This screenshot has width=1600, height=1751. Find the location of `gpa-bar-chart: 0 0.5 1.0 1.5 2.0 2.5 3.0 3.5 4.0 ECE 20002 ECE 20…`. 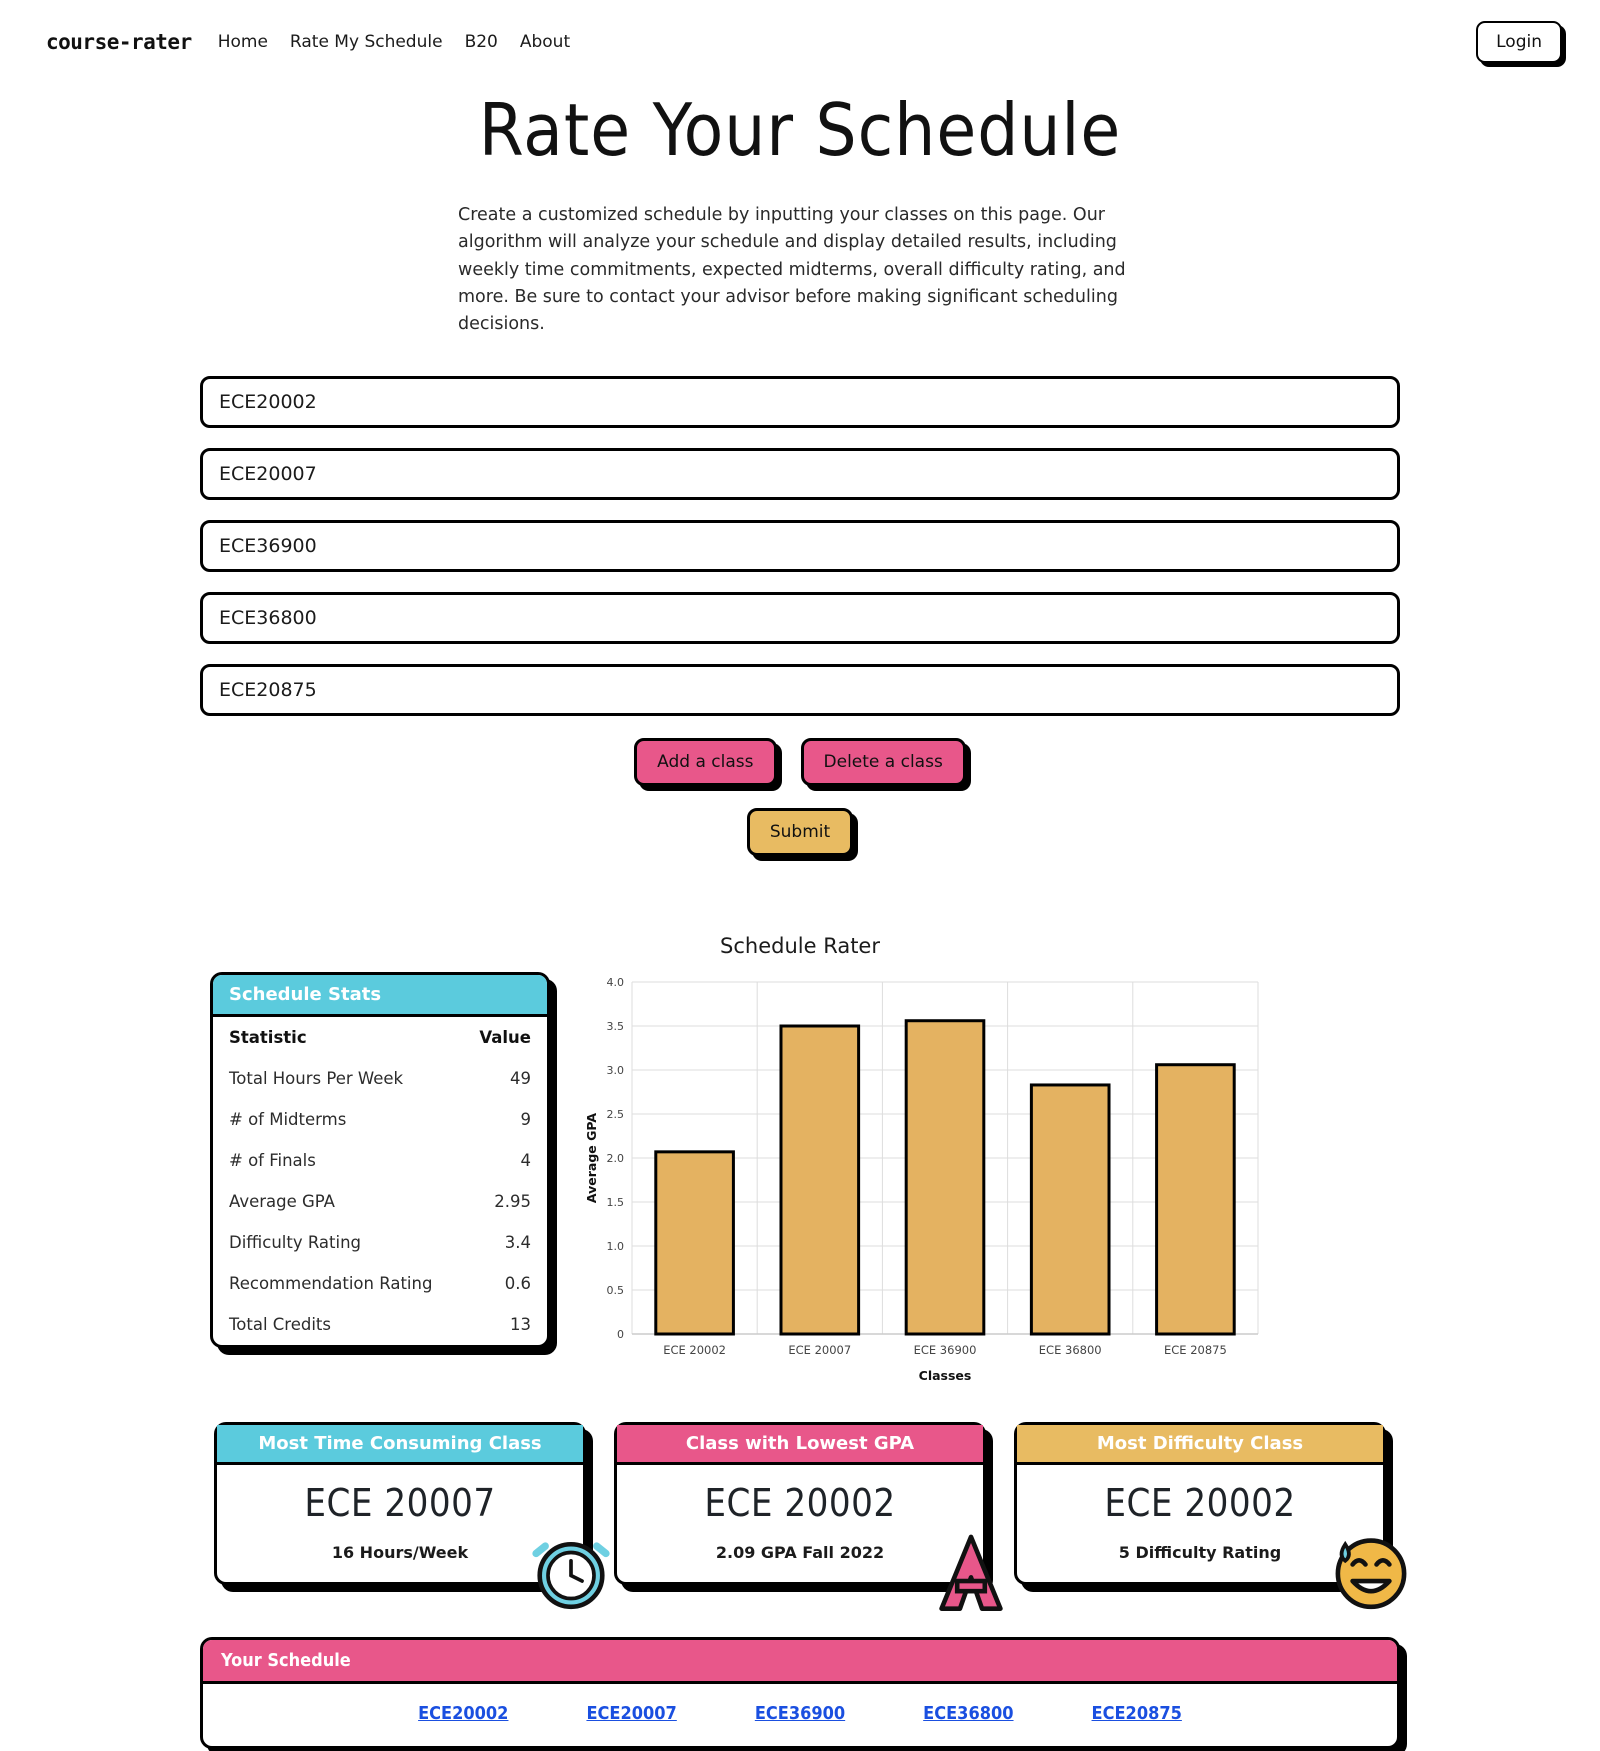

gpa-bar-chart: 0 0.5 1.0 1.5 2.0 2.5 3.0 3.5 4.0 ECE 20002 ECE 20… is located at coordinates (1070, 1182).